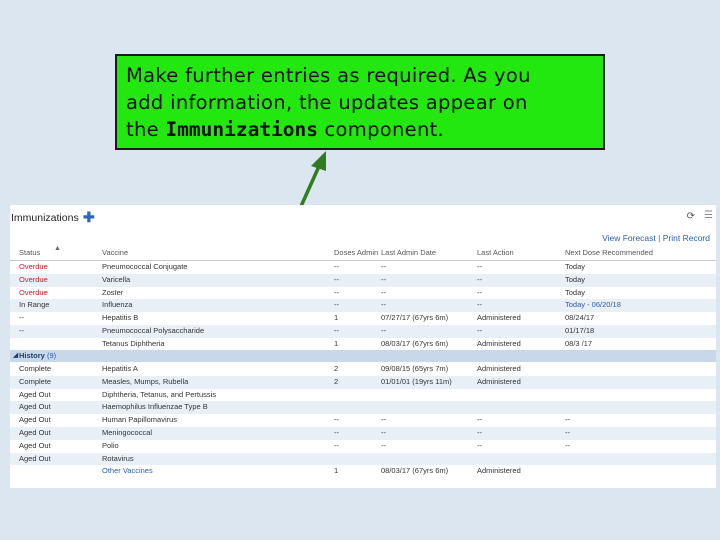 The height and width of the screenshot is (540, 720). What do you see at coordinates (159, 394) in the screenshot?
I see `cell-vaccine: Diphtheria, Tetanus, and Pertussis` at bounding box center [159, 394].